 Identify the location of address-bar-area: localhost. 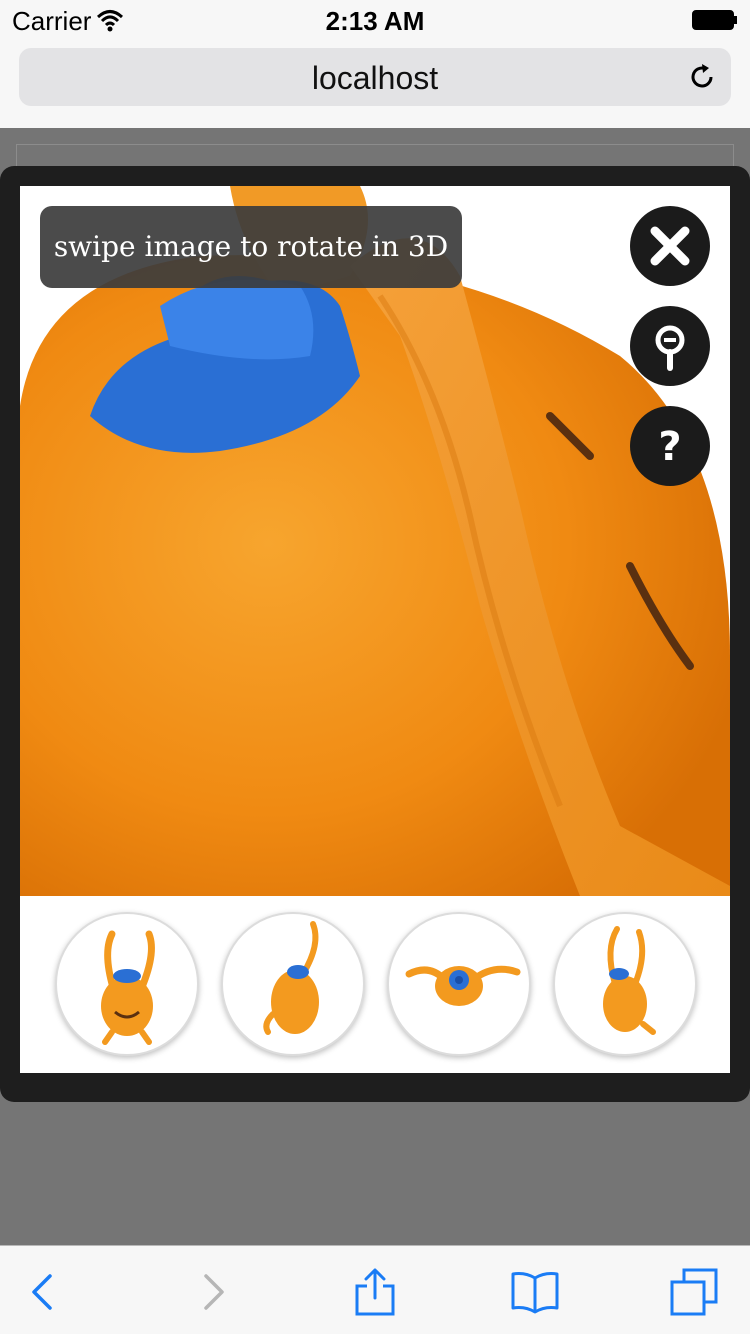
(375, 84).